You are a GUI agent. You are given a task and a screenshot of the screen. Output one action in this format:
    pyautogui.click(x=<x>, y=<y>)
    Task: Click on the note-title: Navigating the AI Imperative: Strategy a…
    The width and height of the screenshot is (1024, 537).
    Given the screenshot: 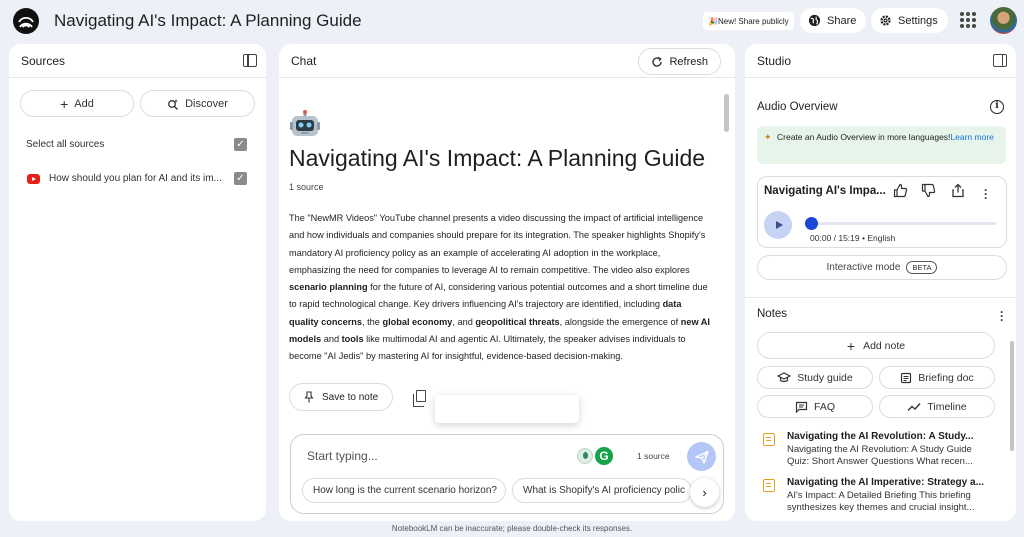 What is the action you would take?
    pyautogui.click(x=885, y=482)
    